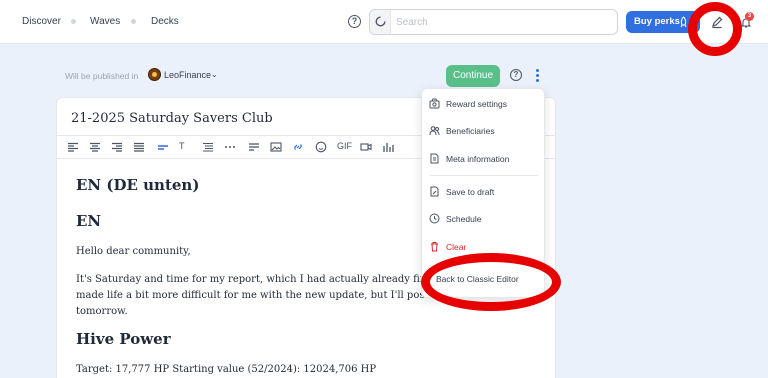 This screenshot has height=378, width=768. Describe the element at coordinates (434, 191) in the screenshot. I see `draft-icon` at that location.